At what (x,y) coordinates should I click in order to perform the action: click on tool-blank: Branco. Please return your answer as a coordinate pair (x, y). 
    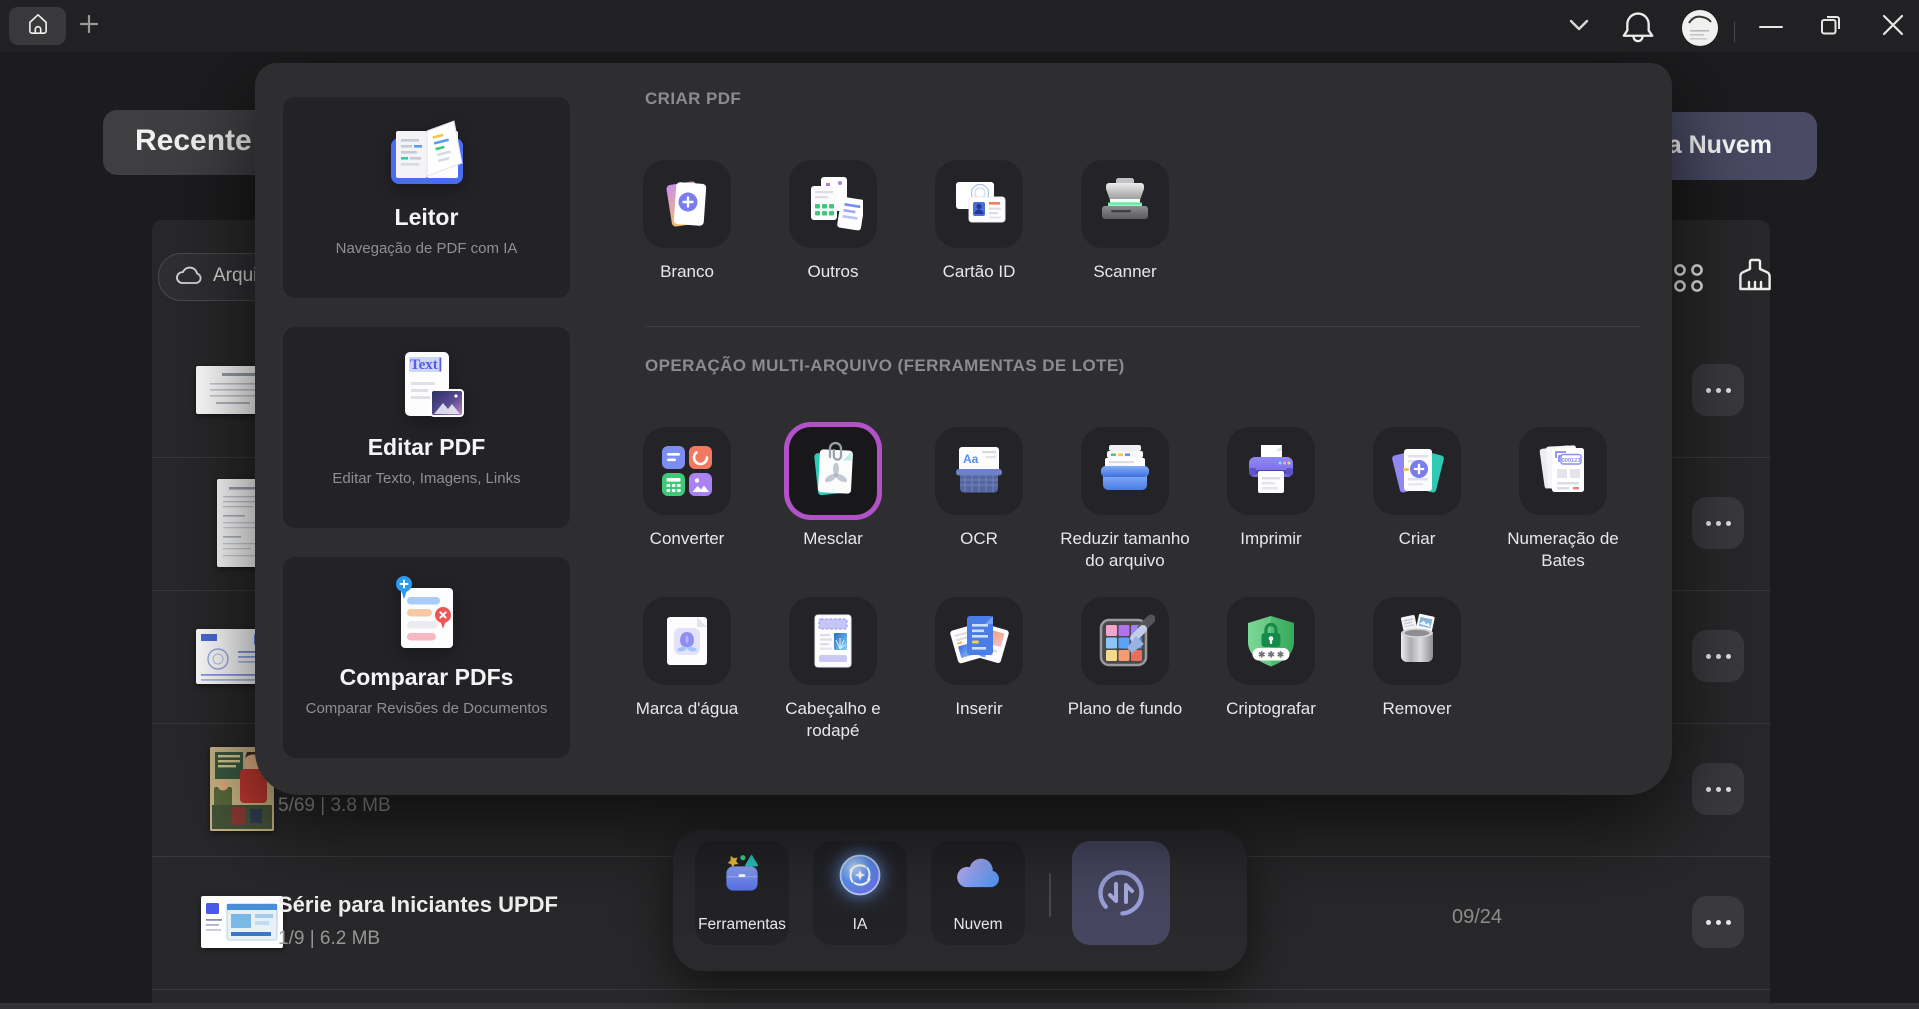
    Looking at the image, I should click on (687, 221).